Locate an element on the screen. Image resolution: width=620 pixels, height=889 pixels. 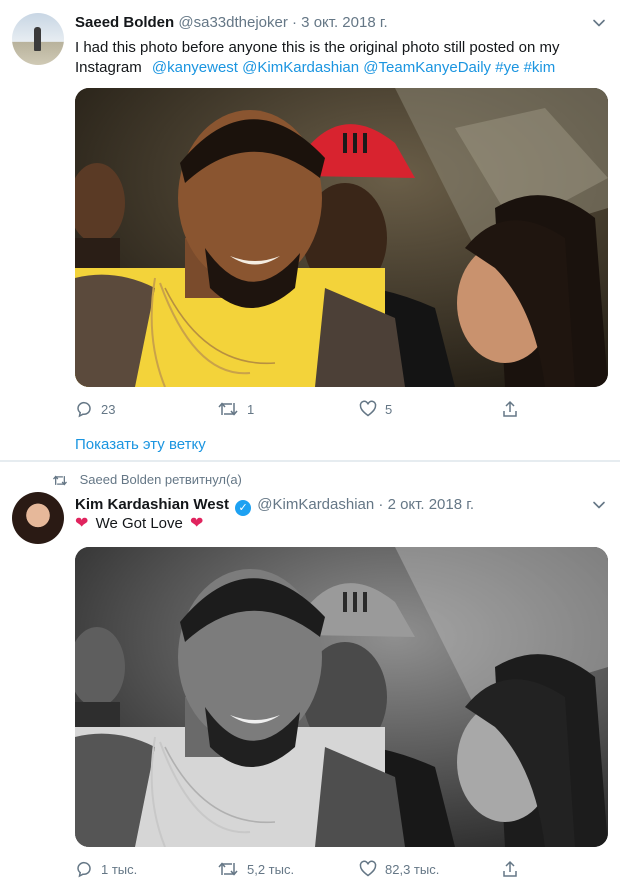
like-button: 5 is located at coordinates (375, 409).